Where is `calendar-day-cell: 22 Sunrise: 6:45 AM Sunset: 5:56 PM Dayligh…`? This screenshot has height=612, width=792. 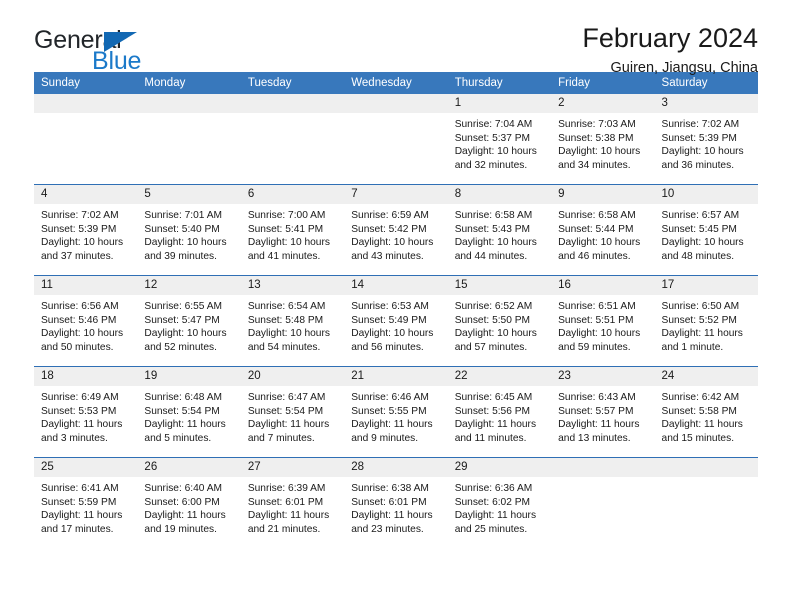
calendar-day-cell: 22 Sunrise: 6:45 AM Sunset: 5:56 PM Dayligh… is located at coordinates (499, 412).